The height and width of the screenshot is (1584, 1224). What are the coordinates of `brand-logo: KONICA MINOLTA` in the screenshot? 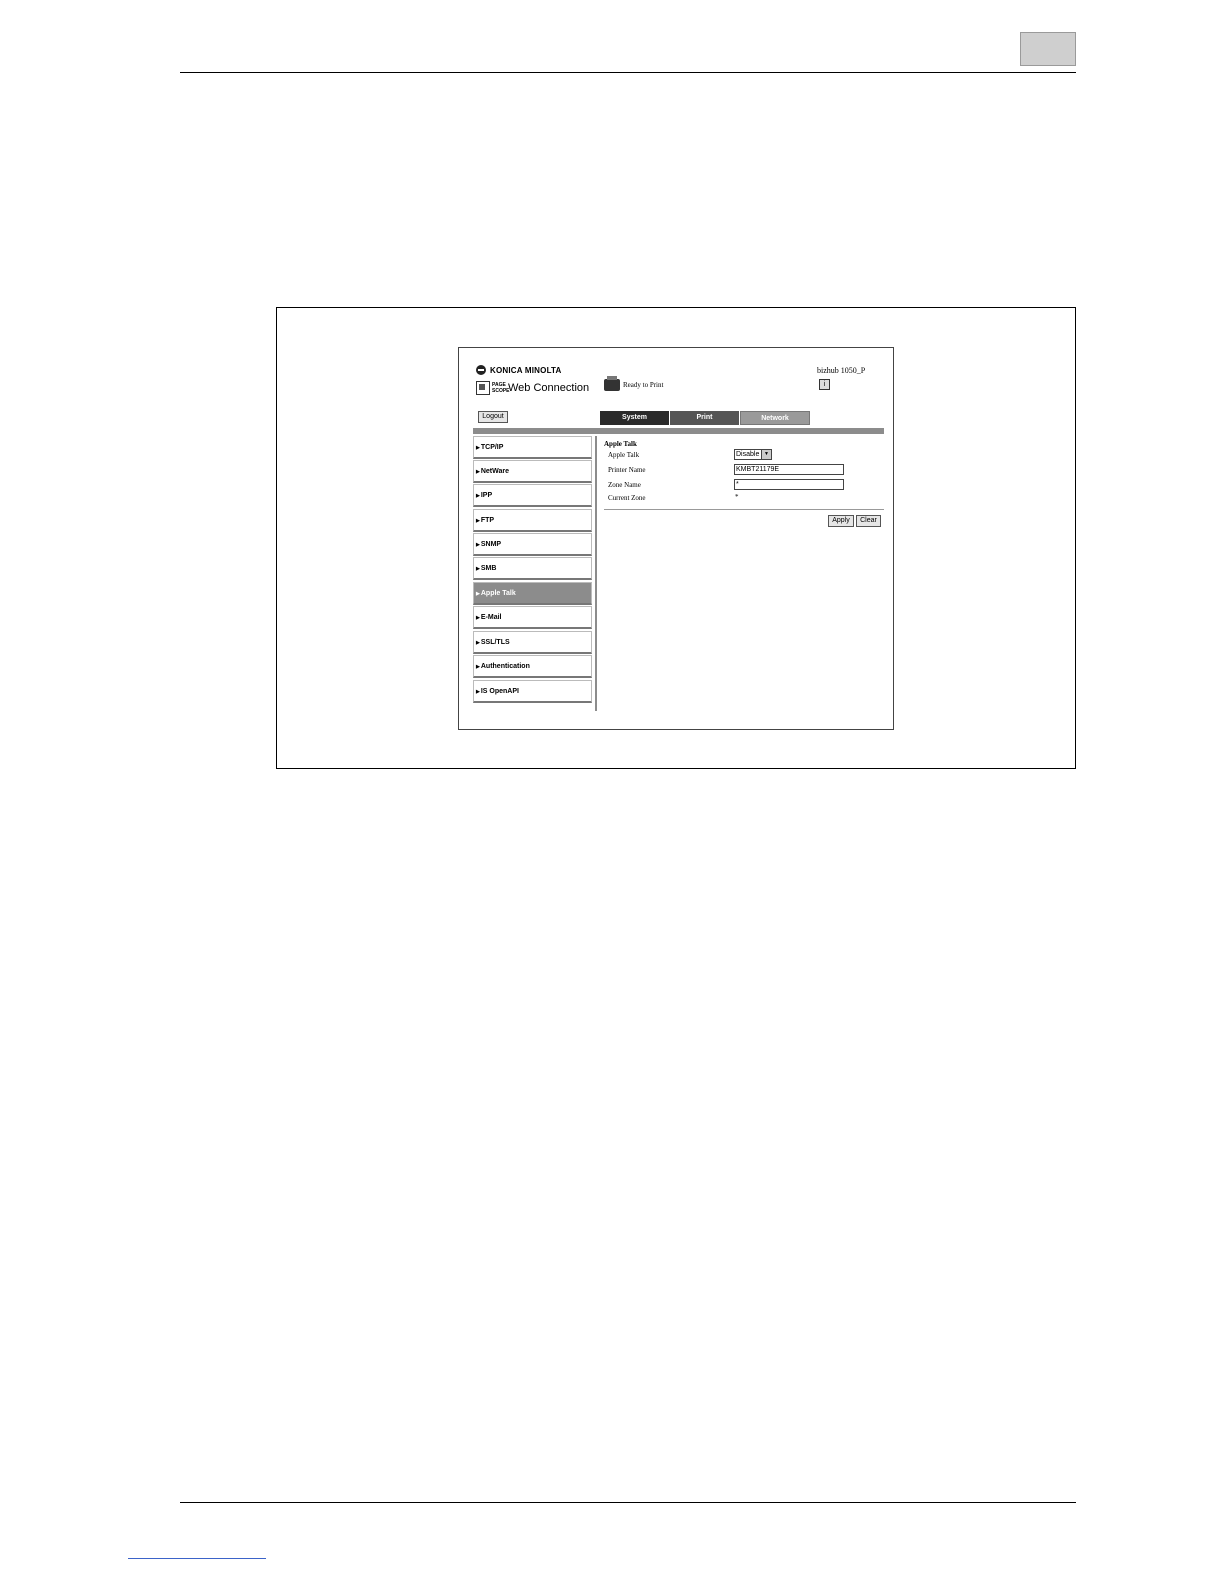 It's located at (519, 370).